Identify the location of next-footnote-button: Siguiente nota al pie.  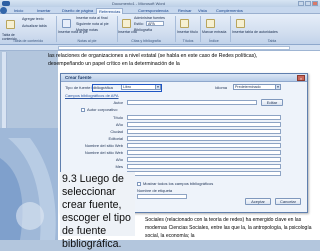
(92, 24).